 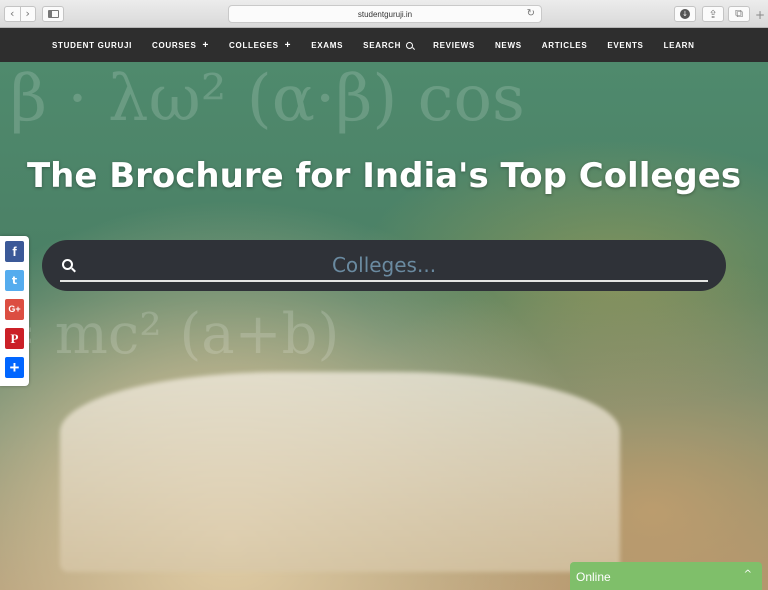 I want to click on forward-button: ›, so click(x=28, y=14).